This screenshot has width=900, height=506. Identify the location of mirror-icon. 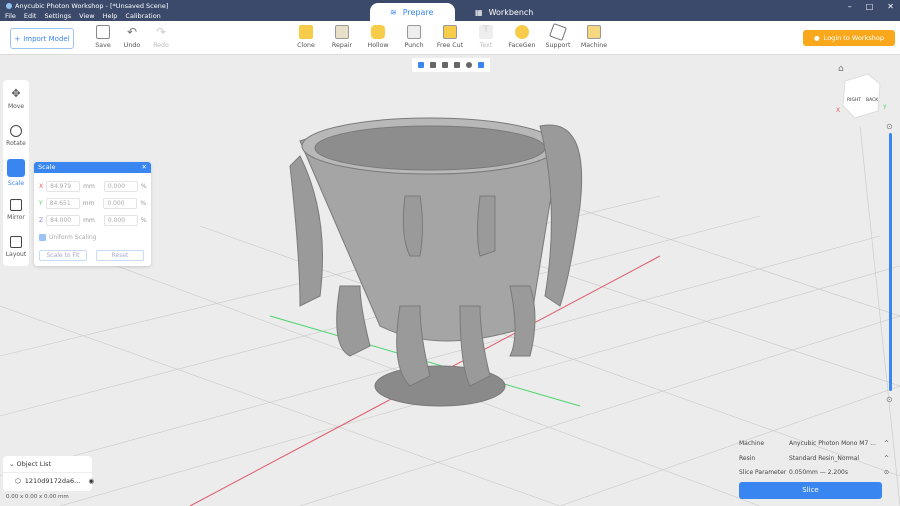
(16, 204).